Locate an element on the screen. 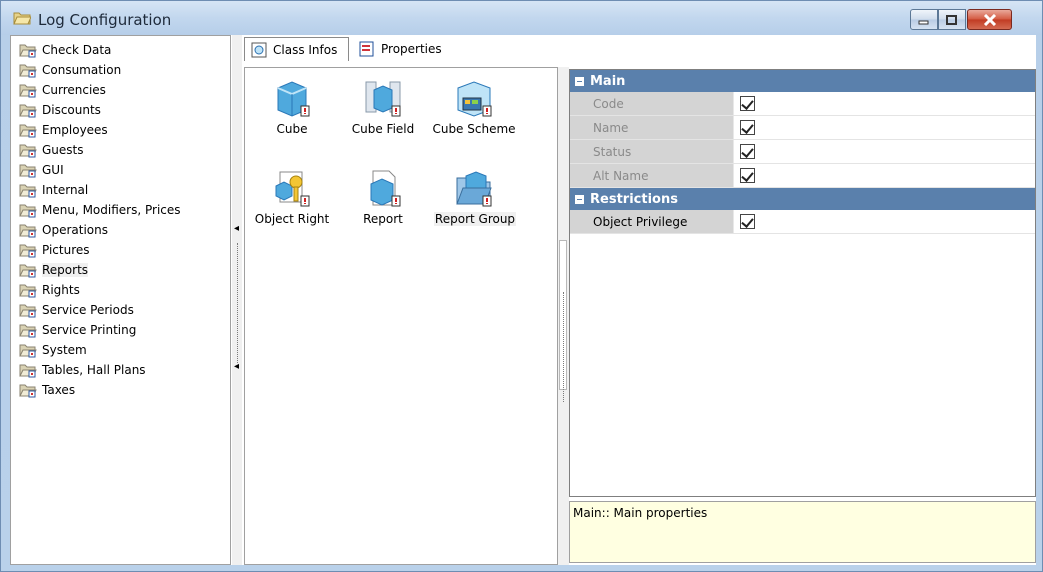 The width and height of the screenshot is (1043, 572). maximize-button is located at coordinates (952, 19).